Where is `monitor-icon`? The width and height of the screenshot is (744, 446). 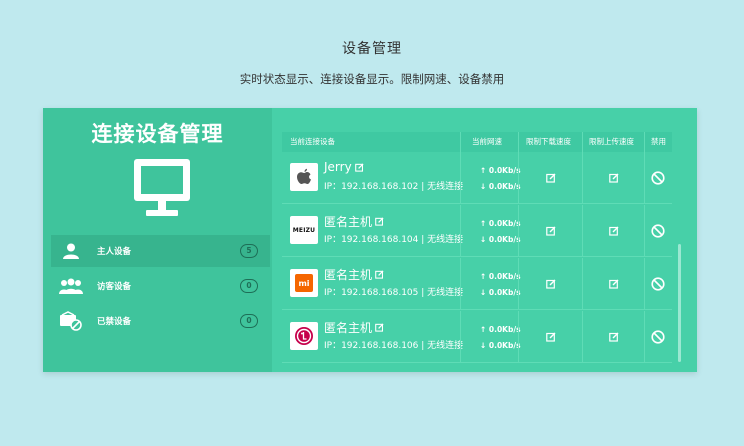 monitor-icon is located at coordinates (162, 187).